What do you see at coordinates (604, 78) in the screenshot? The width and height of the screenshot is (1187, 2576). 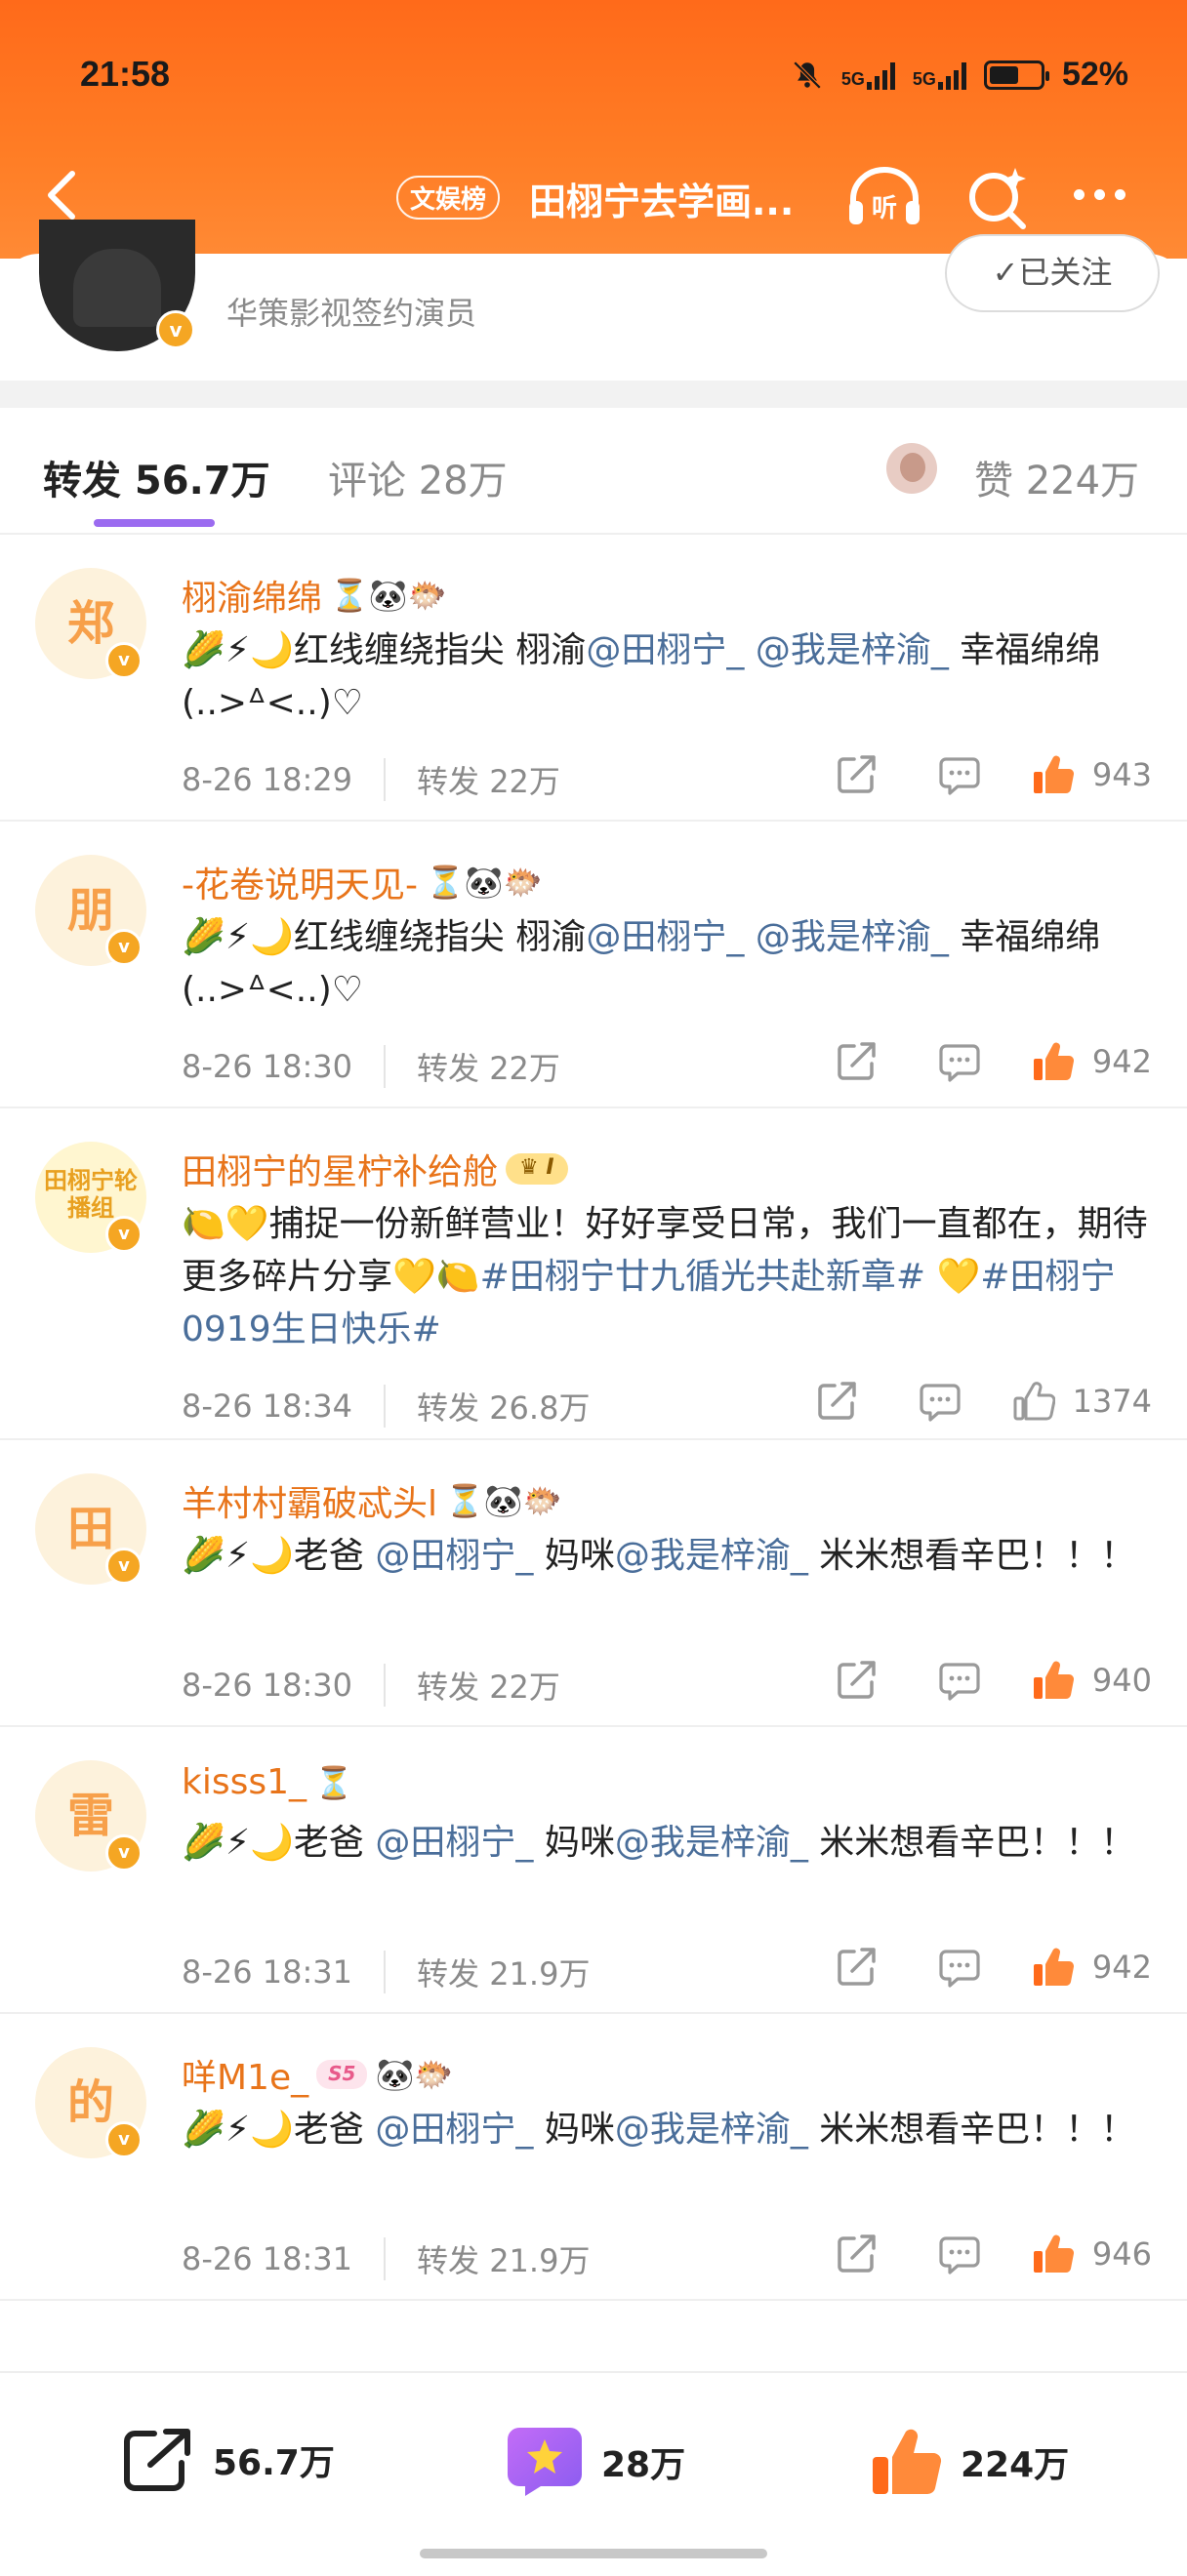 I see `status-bar: 21:58 5G 5G 52%` at bounding box center [604, 78].